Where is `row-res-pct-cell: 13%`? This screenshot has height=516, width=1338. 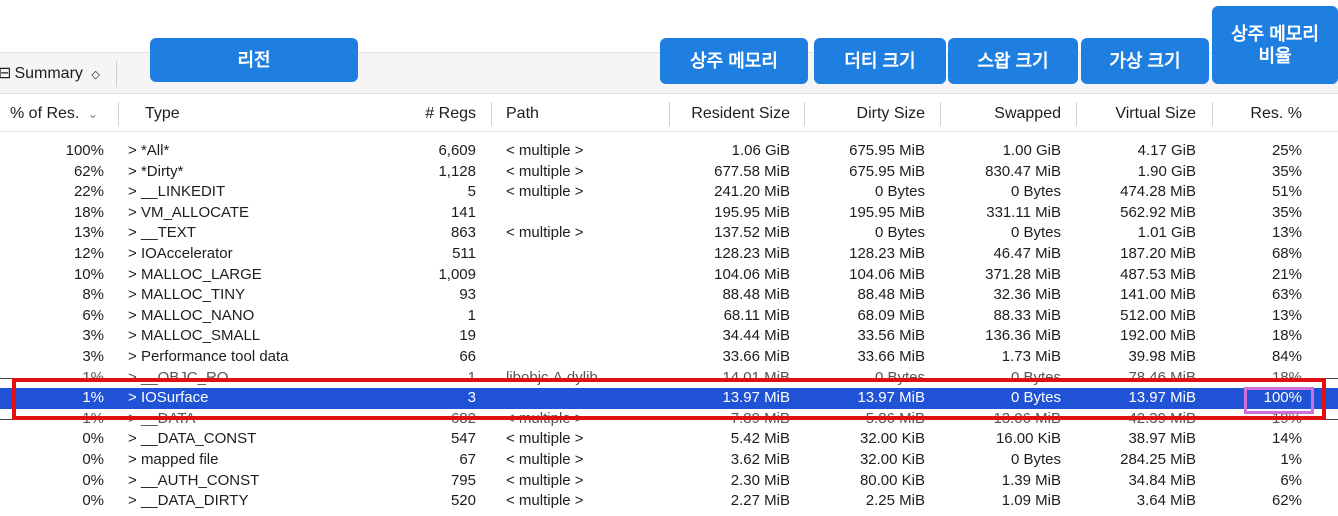
row-res-pct-cell: 13% is located at coordinates (1286, 233).